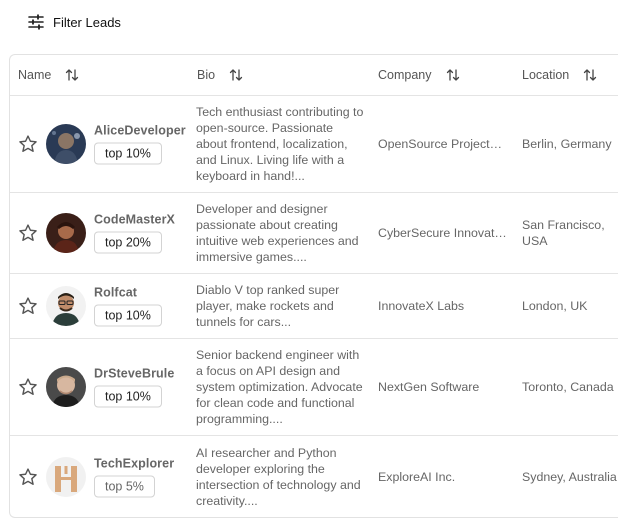 This screenshot has width=618, height=527. What do you see at coordinates (36, 22) in the screenshot?
I see `sliders-icon` at bounding box center [36, 22].